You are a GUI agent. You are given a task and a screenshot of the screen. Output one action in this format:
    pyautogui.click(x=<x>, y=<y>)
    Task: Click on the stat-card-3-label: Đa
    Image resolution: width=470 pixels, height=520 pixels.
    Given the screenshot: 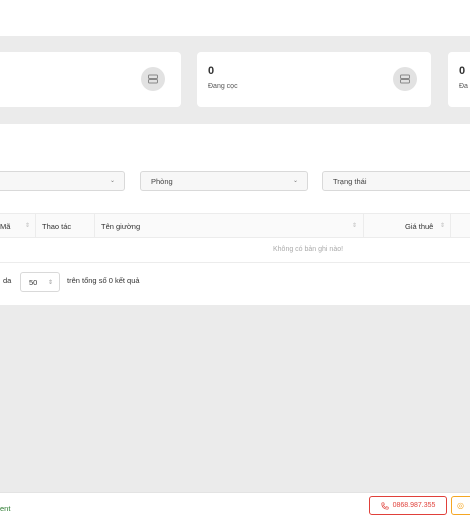 What is the action you would take?
    pyautogui.click(x=463, y=86)
    